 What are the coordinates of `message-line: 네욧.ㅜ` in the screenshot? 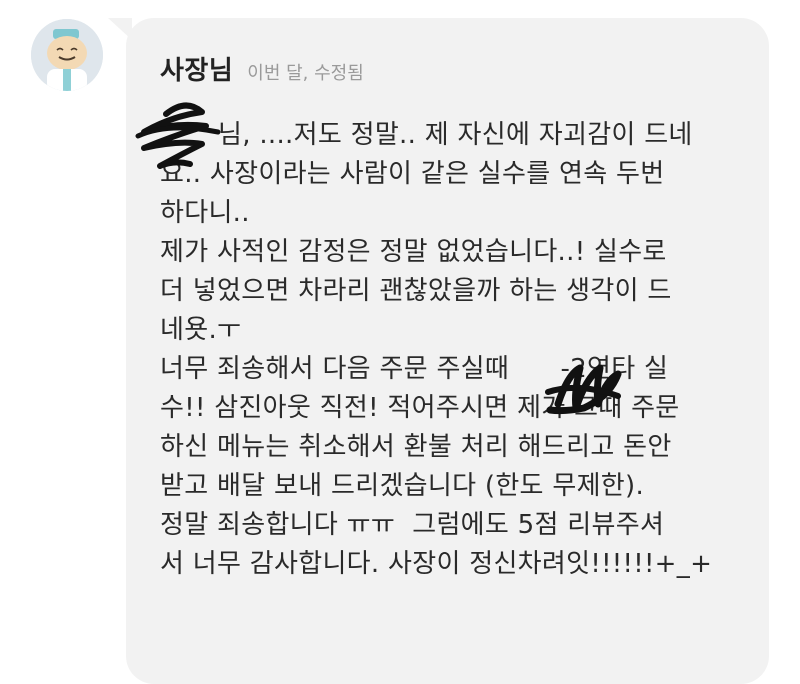 It's located at (201, 330).